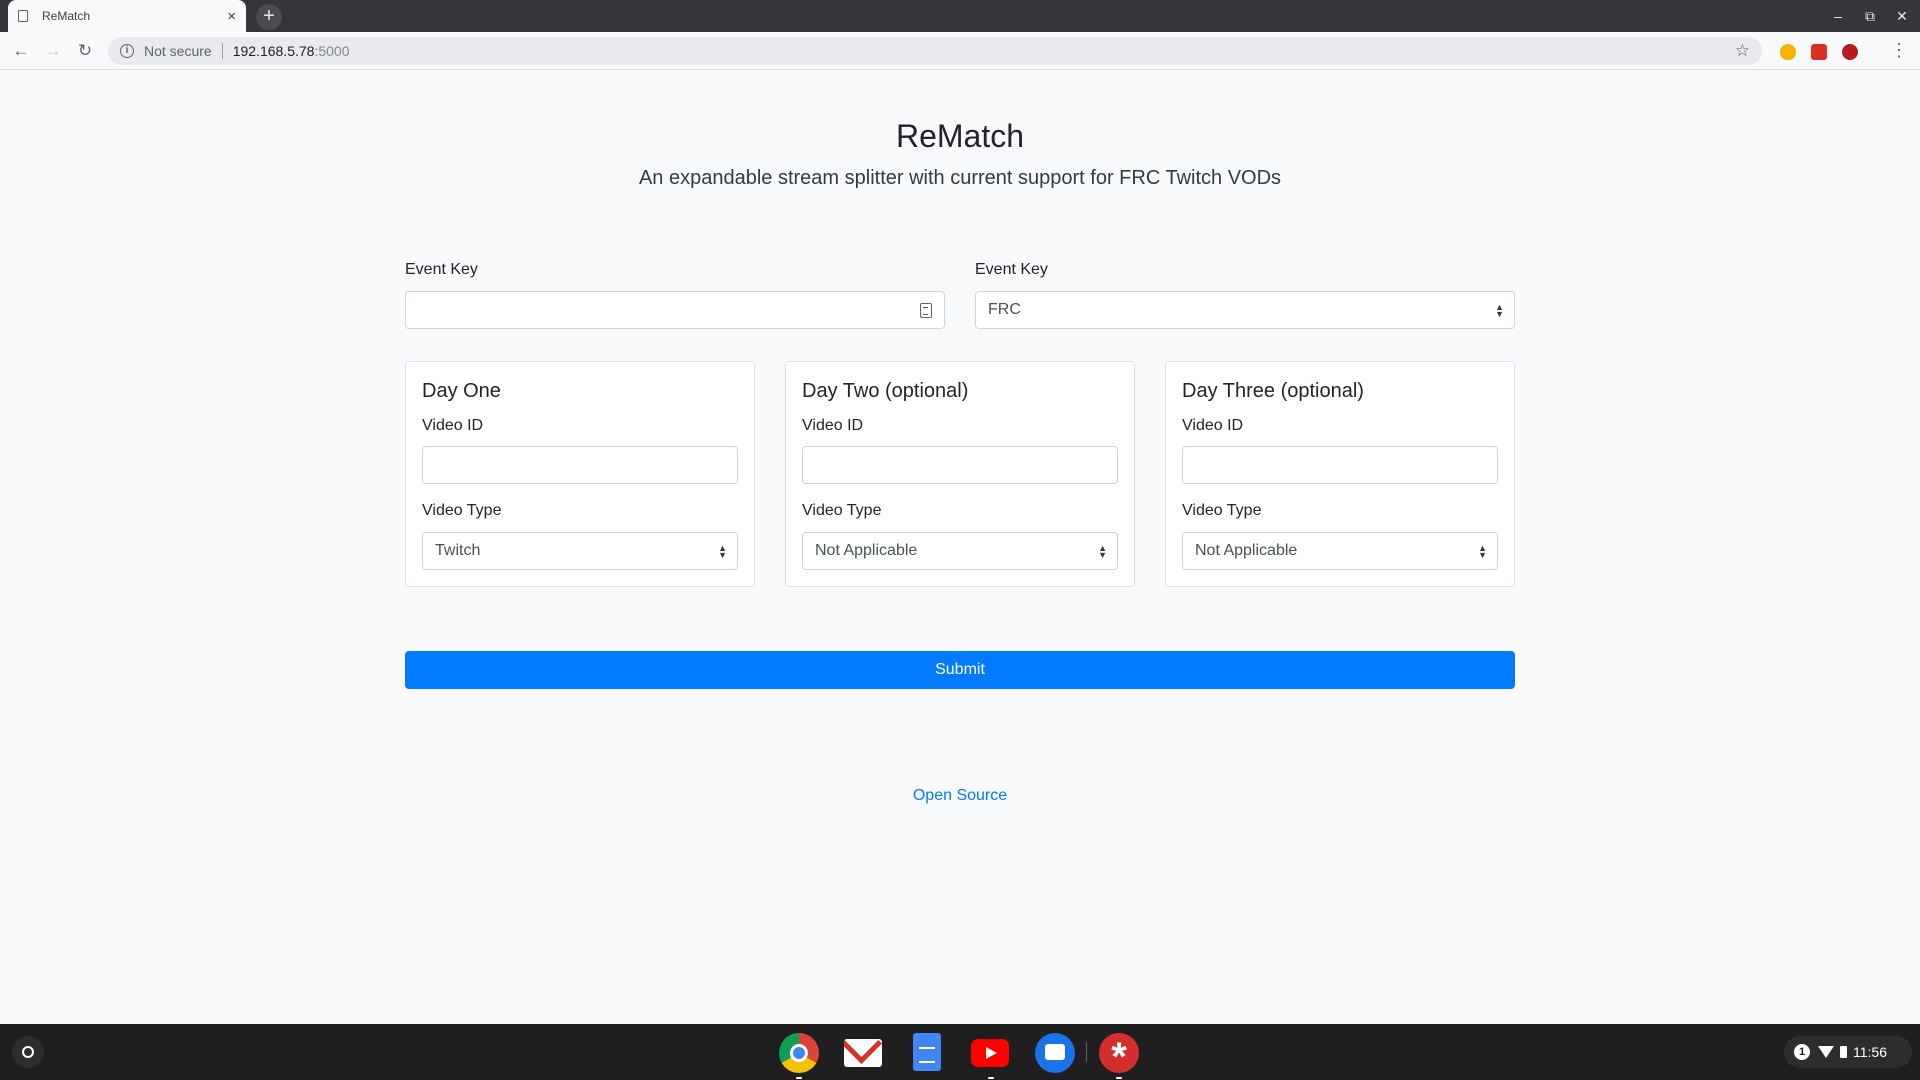 The height and width of the screenshot is (1080, 1920). What do you see at coordinates (127, 16) in the screenshot?
I see `browser-tab: ReMatch ×` at bounding box center [127, 16].